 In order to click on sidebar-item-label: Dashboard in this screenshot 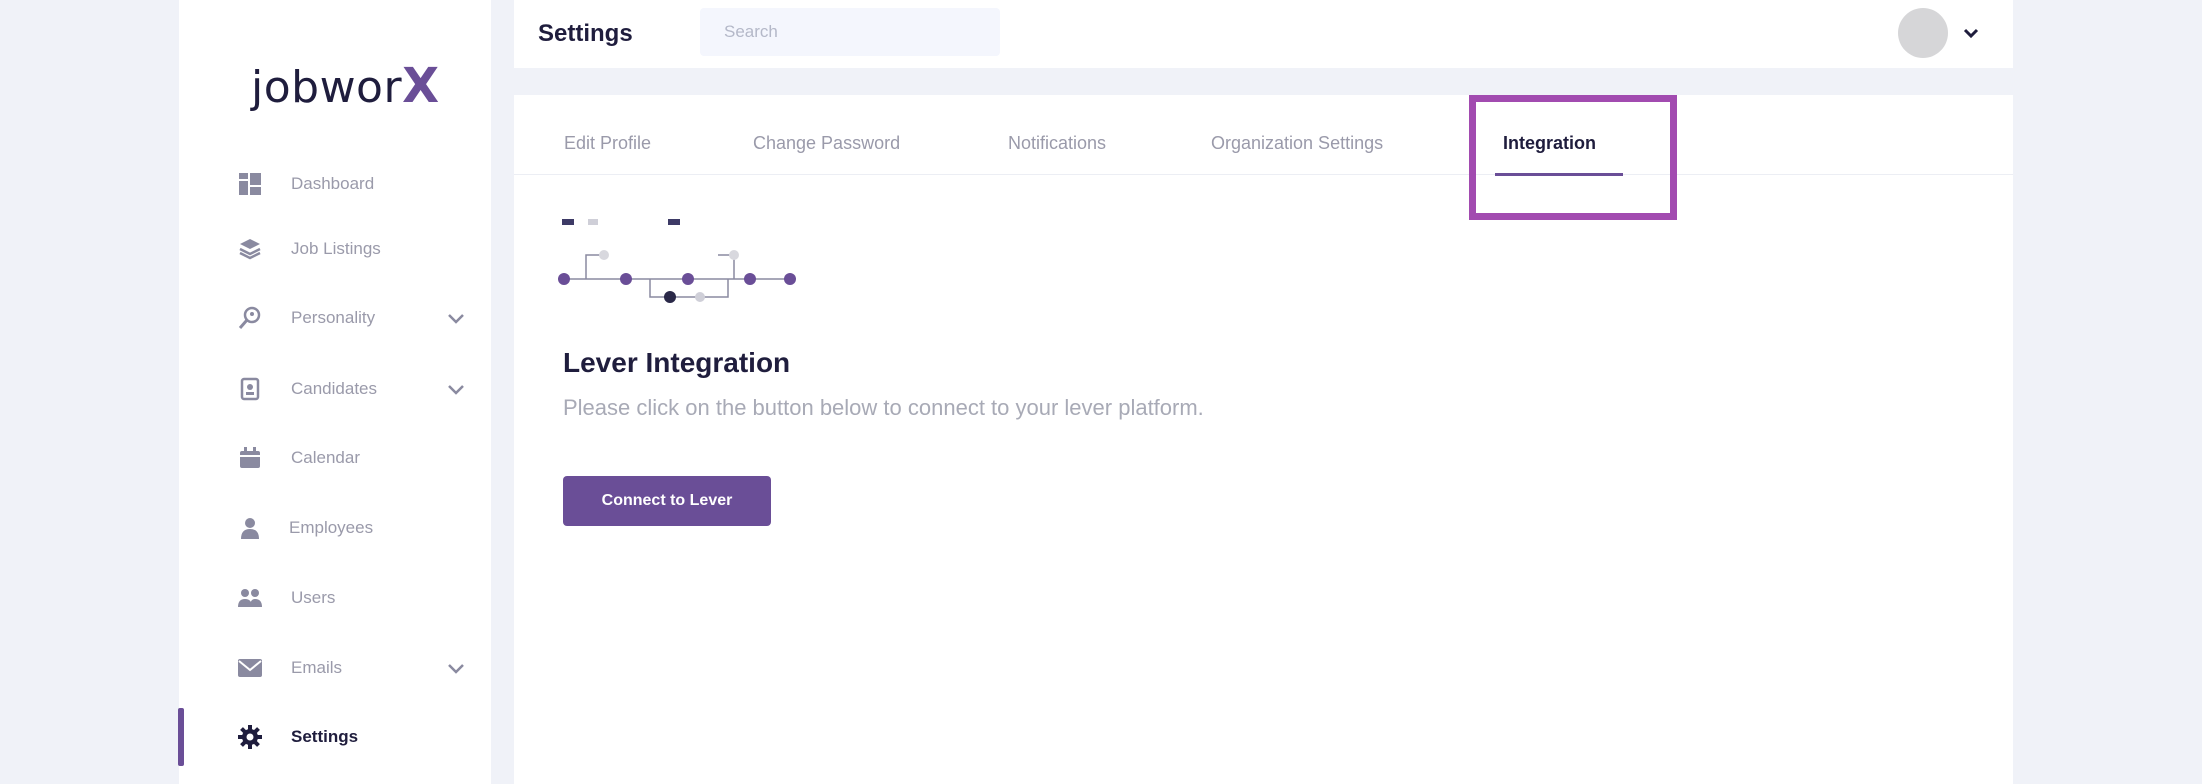, I will do `click(333, 183)`.